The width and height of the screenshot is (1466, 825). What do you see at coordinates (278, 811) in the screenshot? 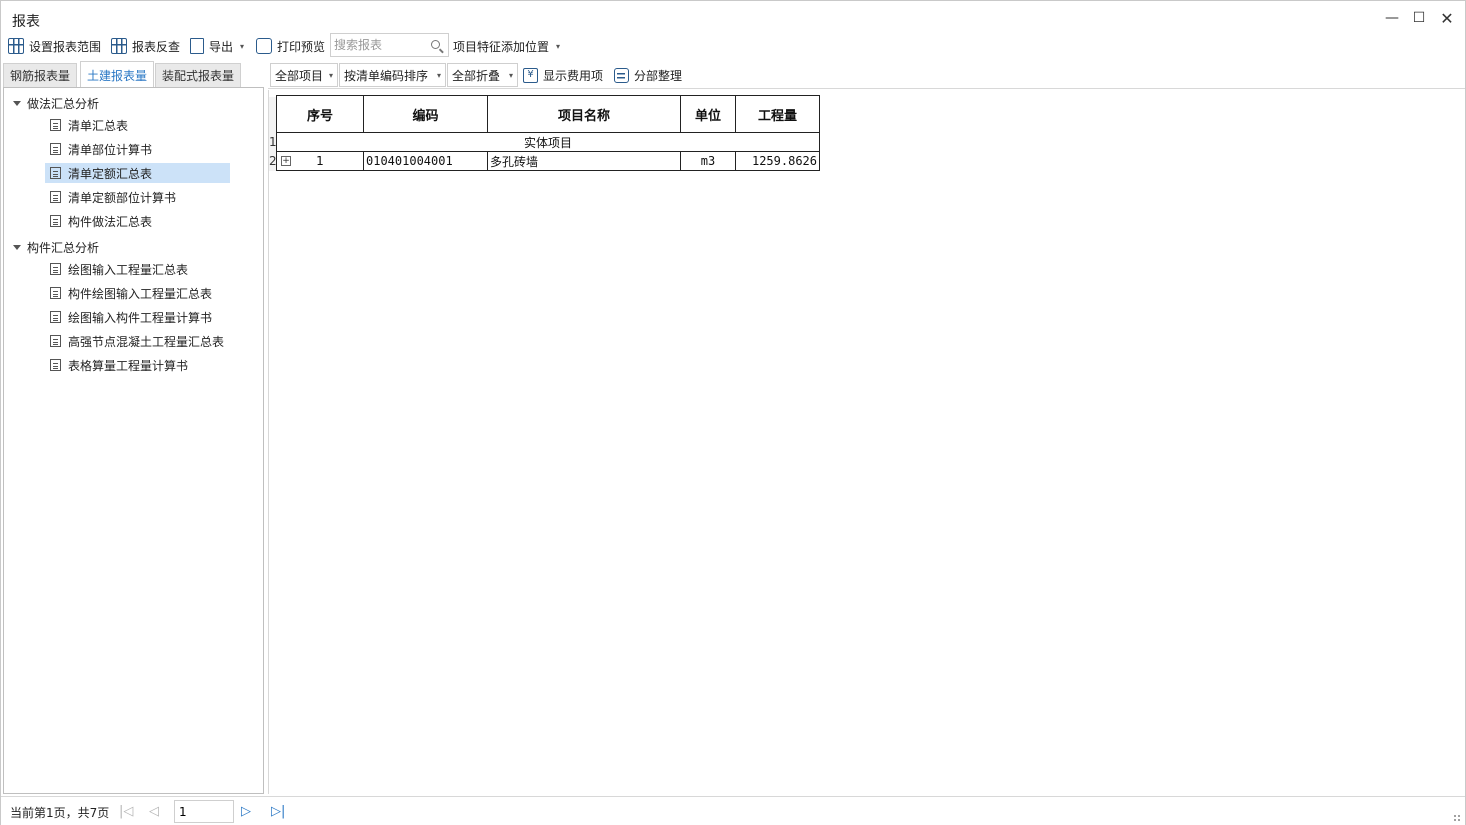
I see `last-page-button: ▷|` at bounding box center [278, 811].